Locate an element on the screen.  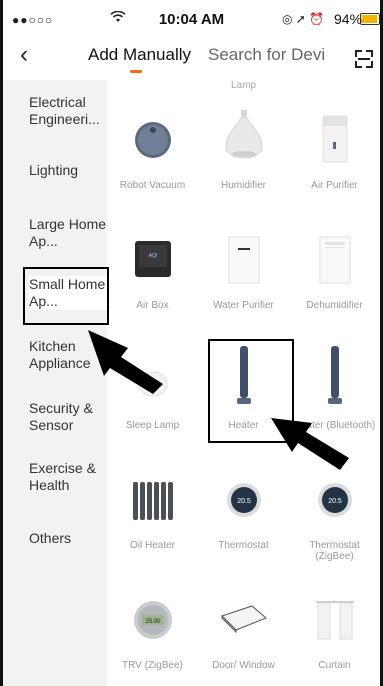
arrow-to-heater is located at coordinates (310, 444).